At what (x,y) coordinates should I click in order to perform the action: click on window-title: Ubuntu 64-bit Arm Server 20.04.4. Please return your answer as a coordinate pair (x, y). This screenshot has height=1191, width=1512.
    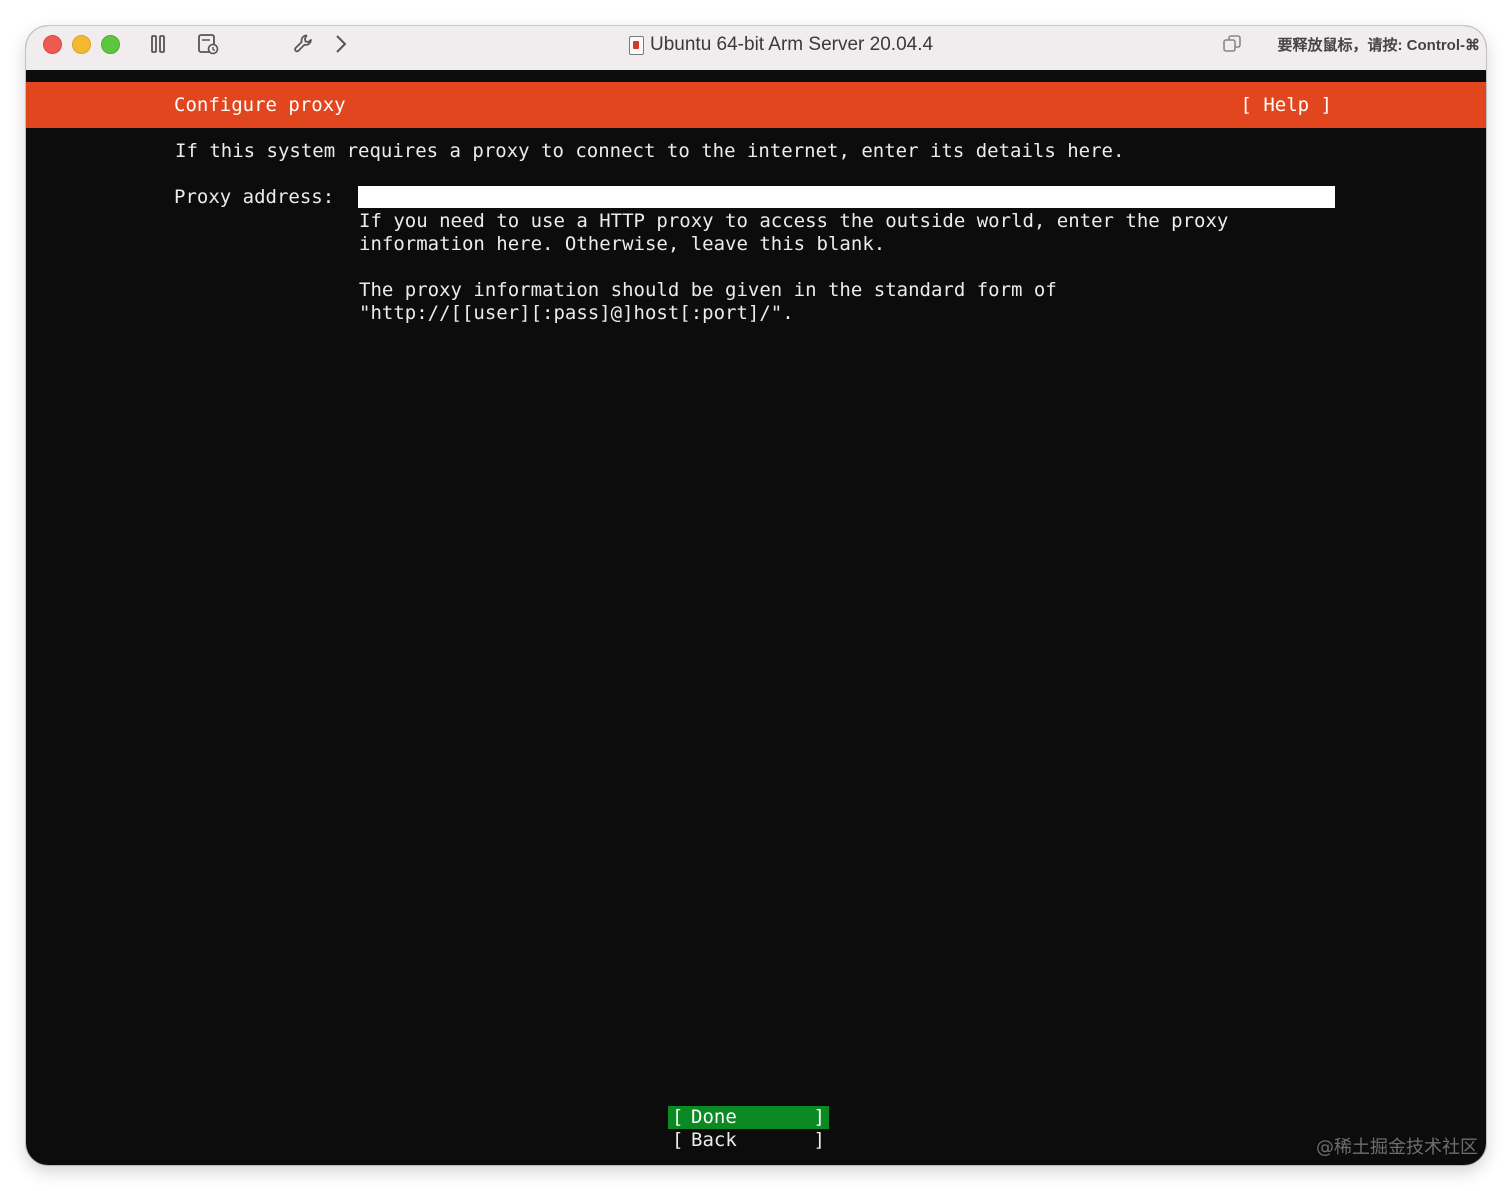
    Looking at the image, I should click on (781, 45).